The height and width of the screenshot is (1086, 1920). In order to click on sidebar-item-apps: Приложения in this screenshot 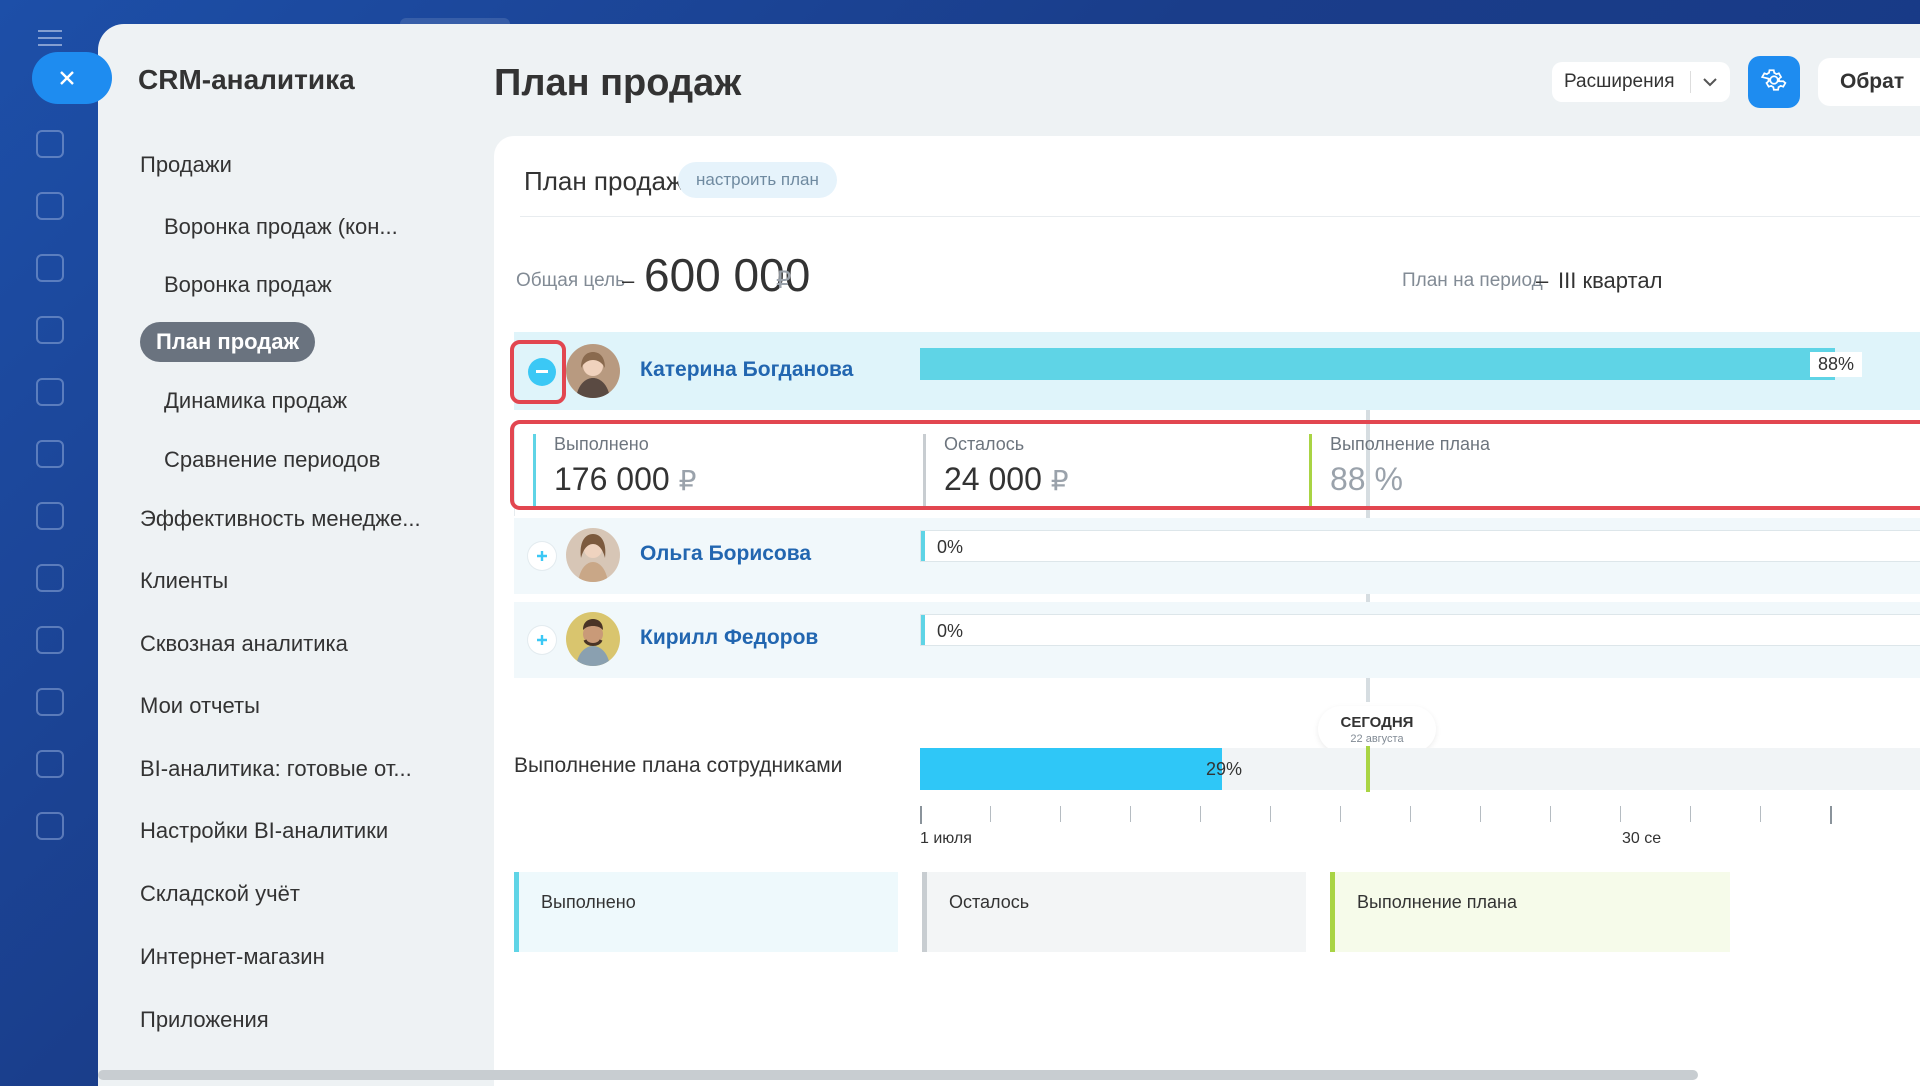, I will do `click(204, 1020)`.